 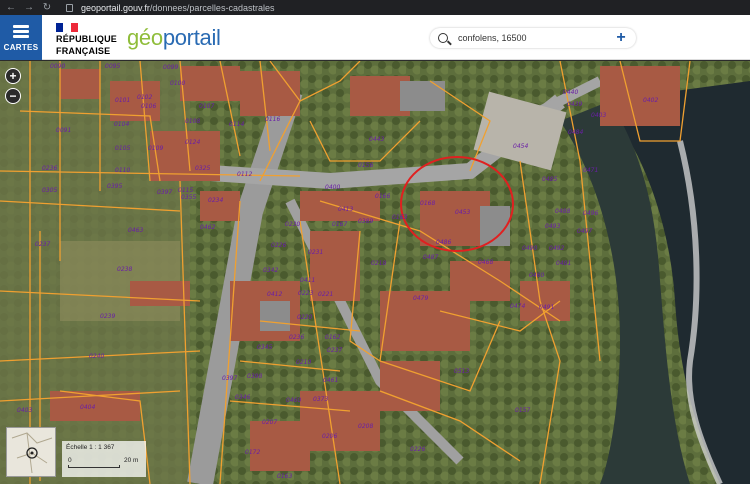 What do you see at coordinates (192, 121) in the screenshot?
I see `parcel-number-label: 0108` at bounding box center [192, 121].